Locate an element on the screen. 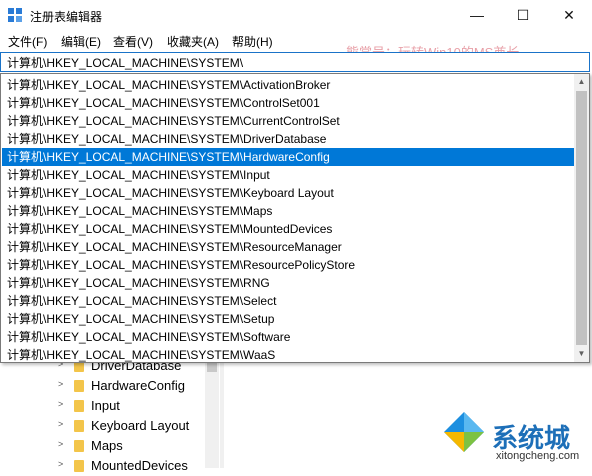  tree-item: > MountedDevices is located at coordinates (102, 466).